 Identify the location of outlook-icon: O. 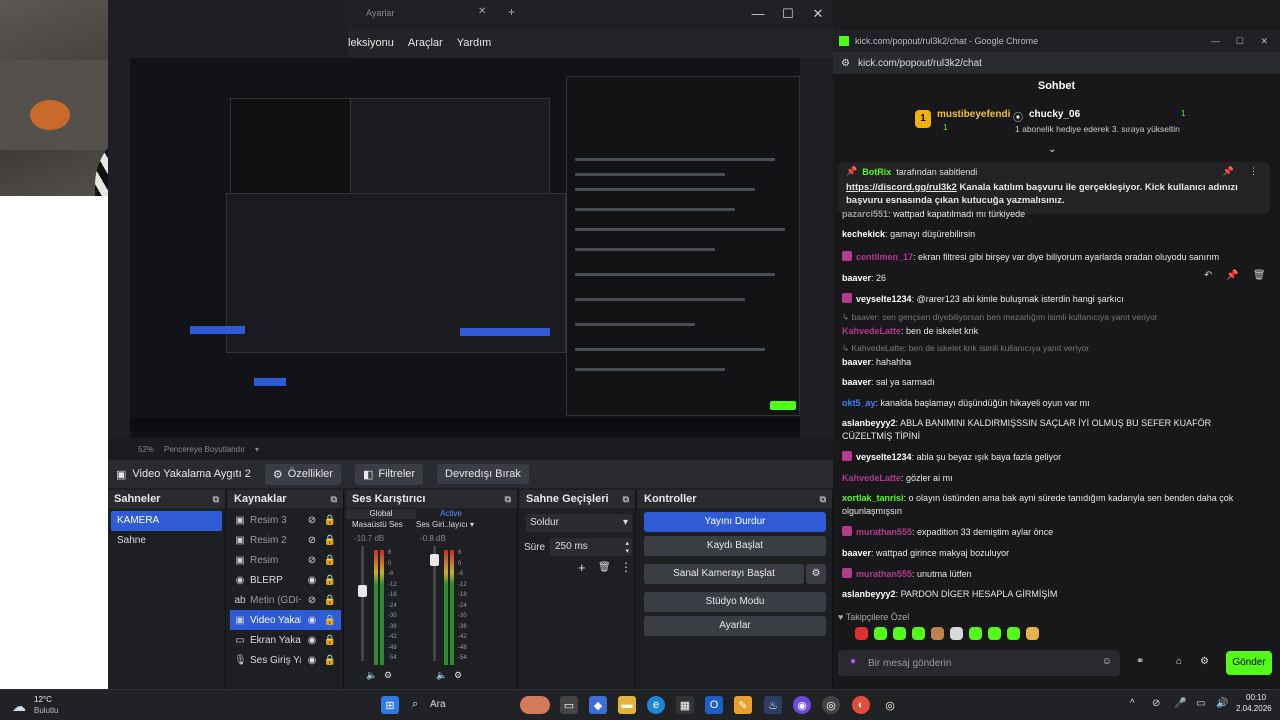
(714, 705).